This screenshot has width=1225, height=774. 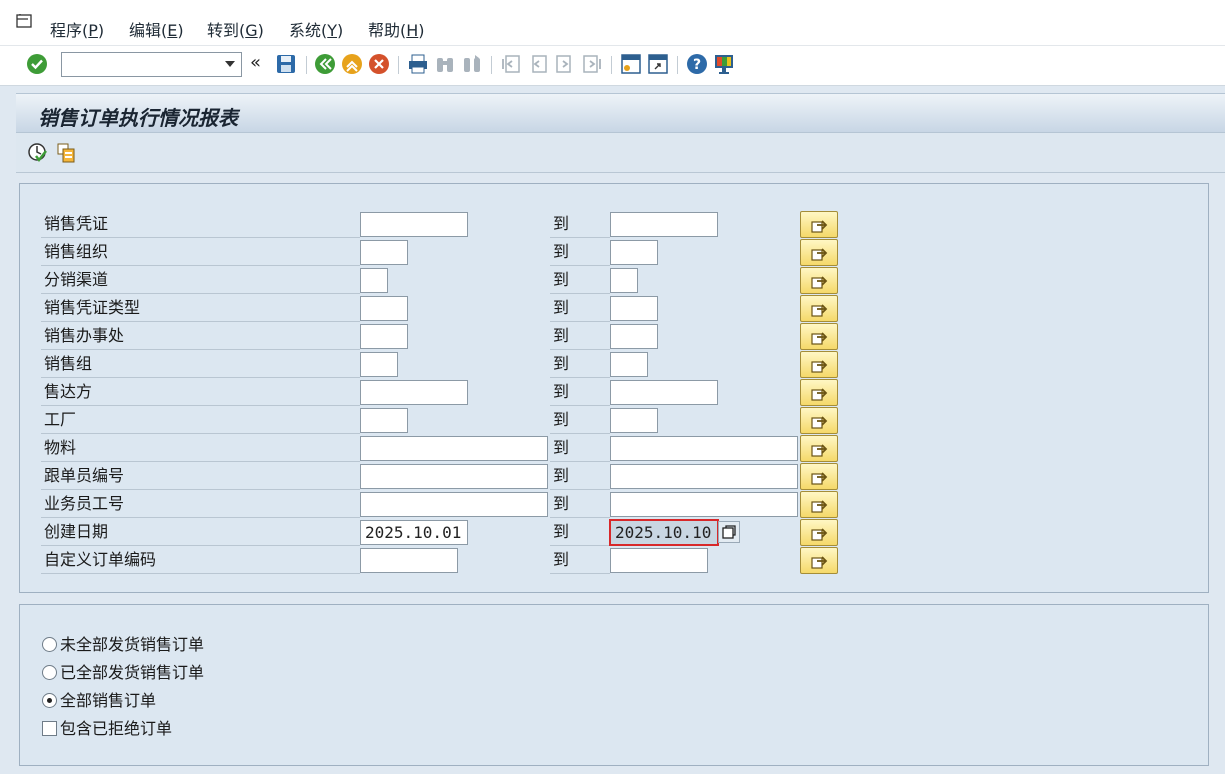 What do you see at coordinates (418, 64) in the screenshot?
I see `print-icon` at bounding box center [418, 64].